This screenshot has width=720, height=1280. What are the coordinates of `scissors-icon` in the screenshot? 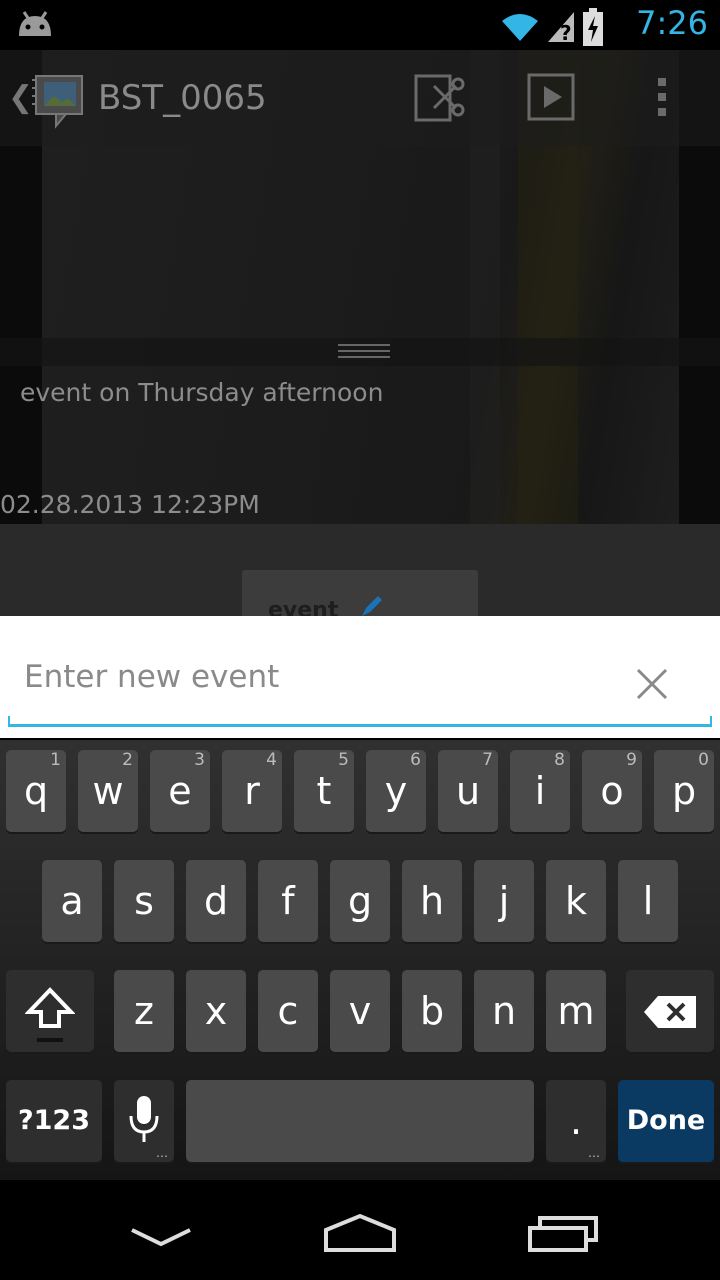 It's located at (439, 98).